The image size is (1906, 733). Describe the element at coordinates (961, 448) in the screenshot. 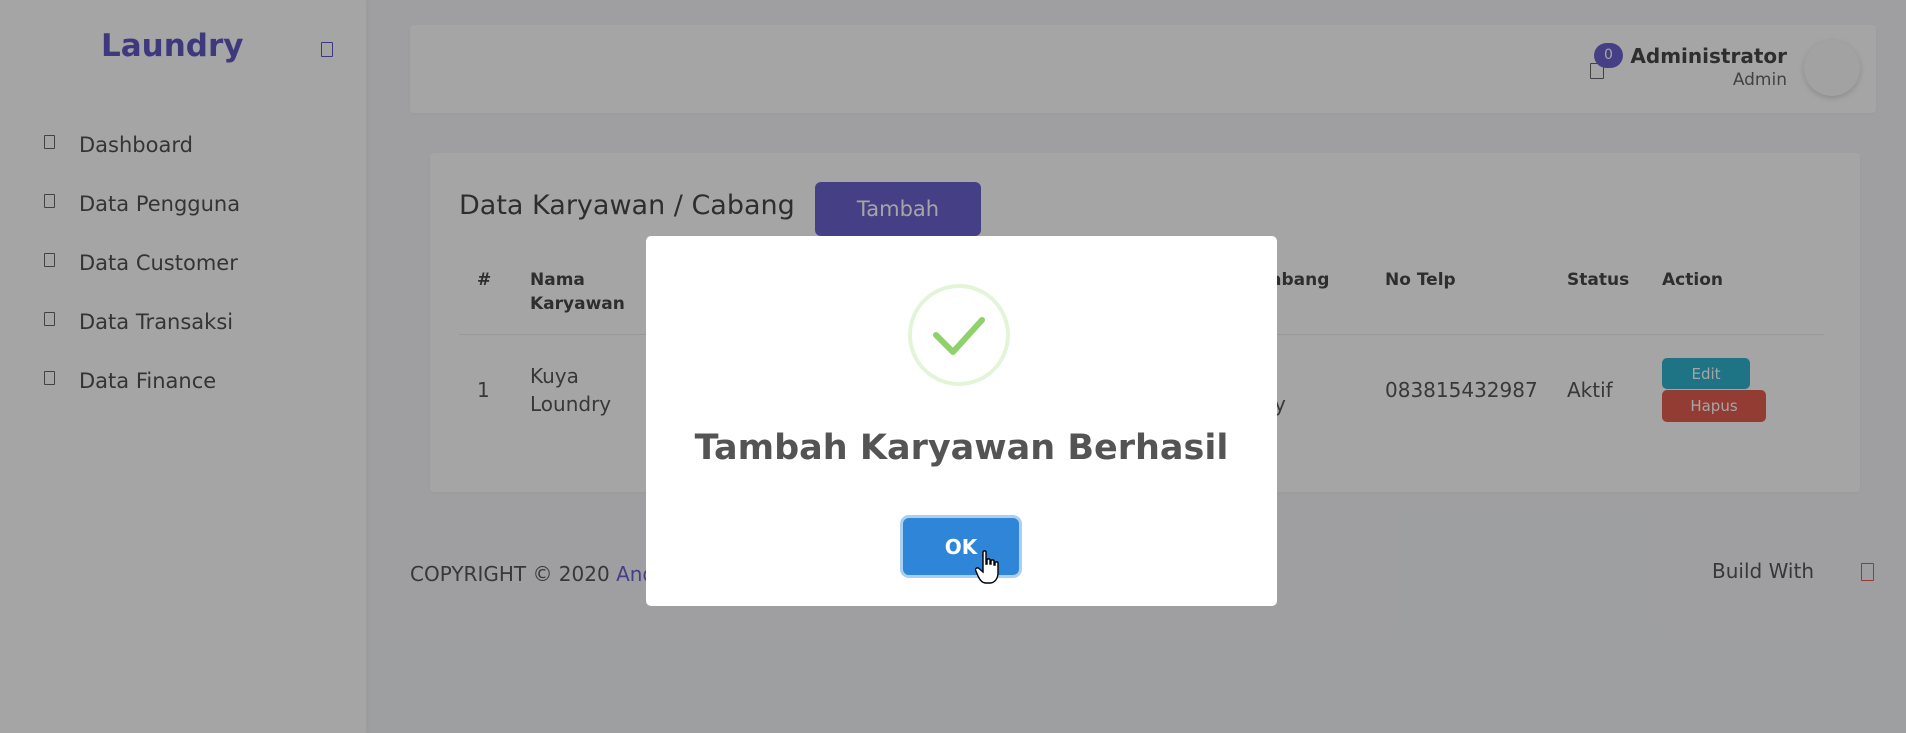

I see `dialog-title: Tambah Karyawan Berhasil` at that location.